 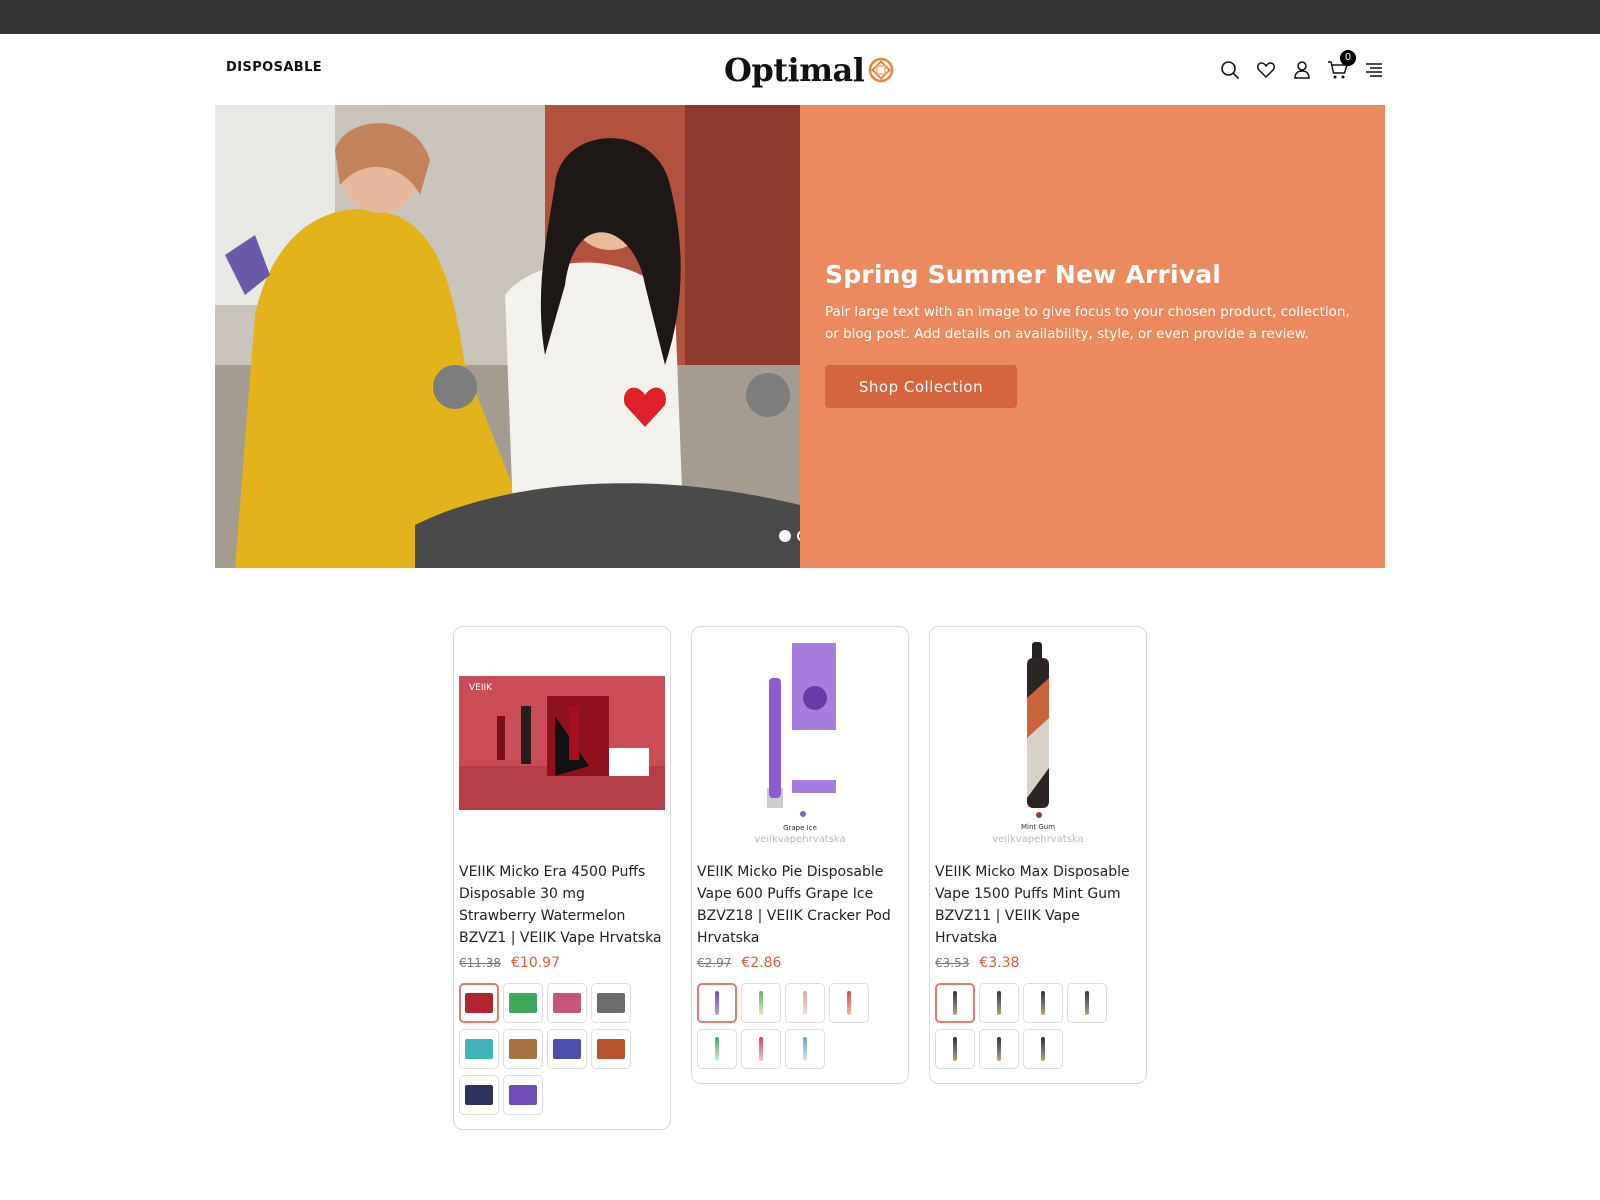 What do you see at coordinates (1348, 58) in the screenshot?
I see `cart-count-badge: 0` at bounding box center [1348, 58].